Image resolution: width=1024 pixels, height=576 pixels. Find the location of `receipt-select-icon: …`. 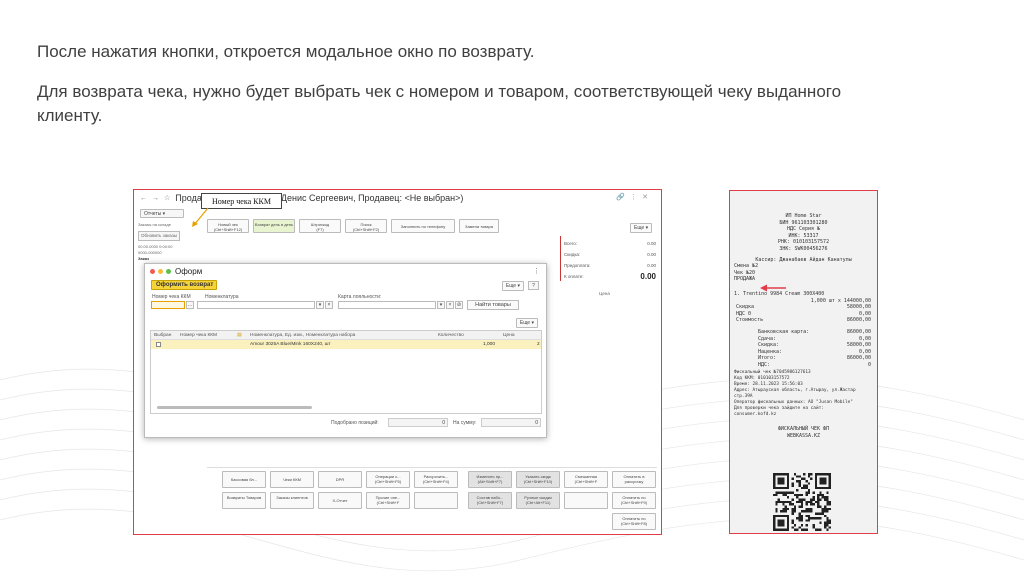

receipt-select-icon: … is located at coordinates (190, 305).